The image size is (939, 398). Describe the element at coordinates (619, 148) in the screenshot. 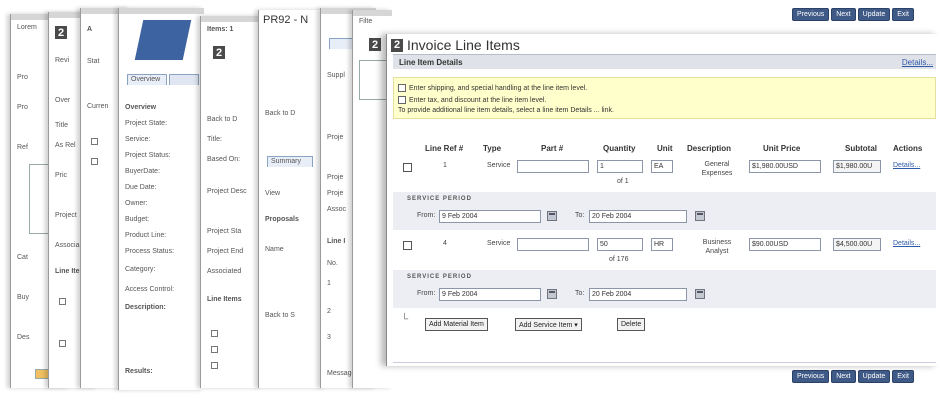

I see `col-quantity: Quantity` at that location.